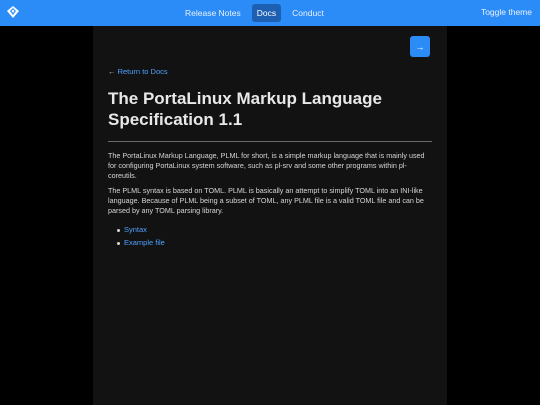 Image resolution: width=540 pixels, height=405 pixels. Describe the element at coordinates (266, 13) in the screenshot. I see `nav-docs: Docs` at that location.